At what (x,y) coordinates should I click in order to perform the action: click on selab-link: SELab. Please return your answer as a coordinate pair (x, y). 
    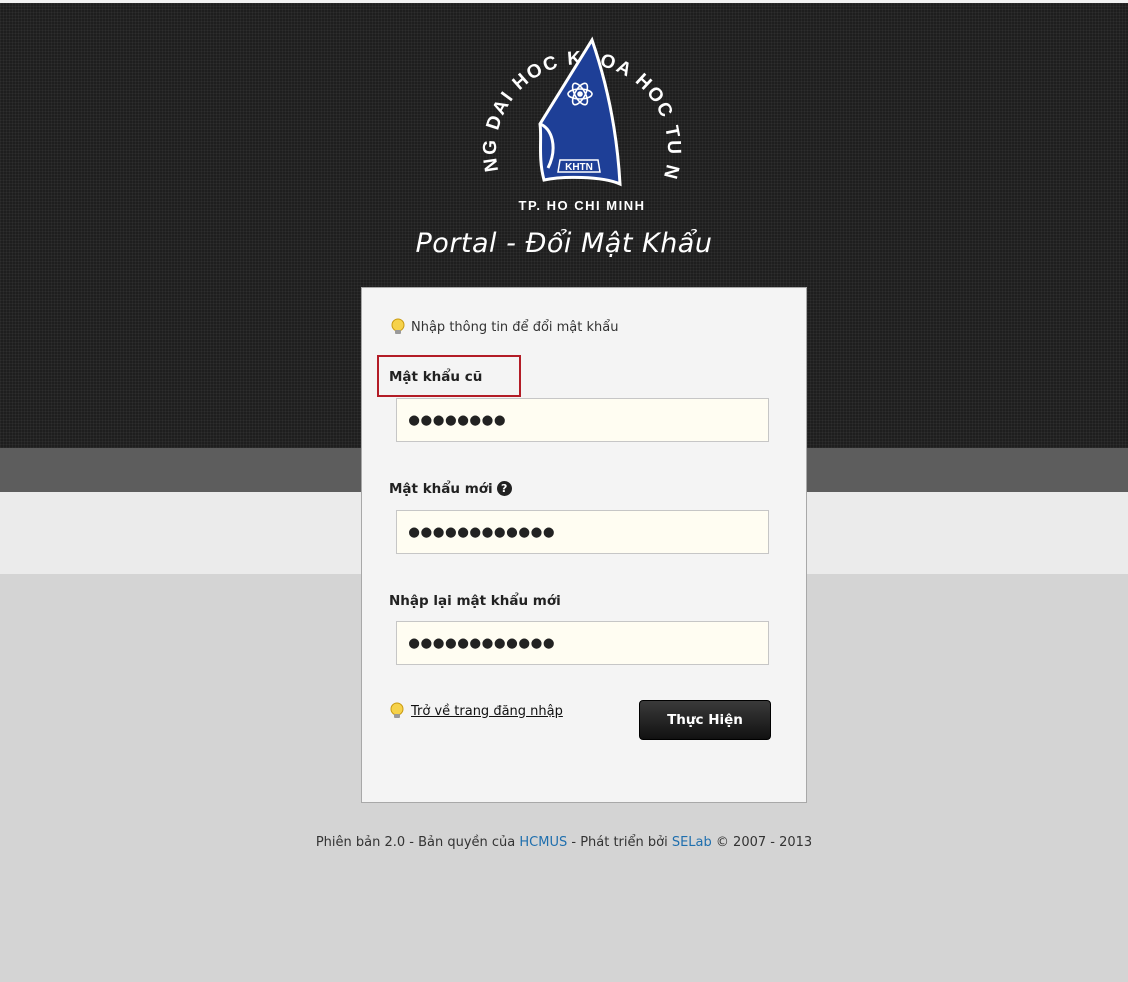
    Looking at the image, I should click on (692, 842).